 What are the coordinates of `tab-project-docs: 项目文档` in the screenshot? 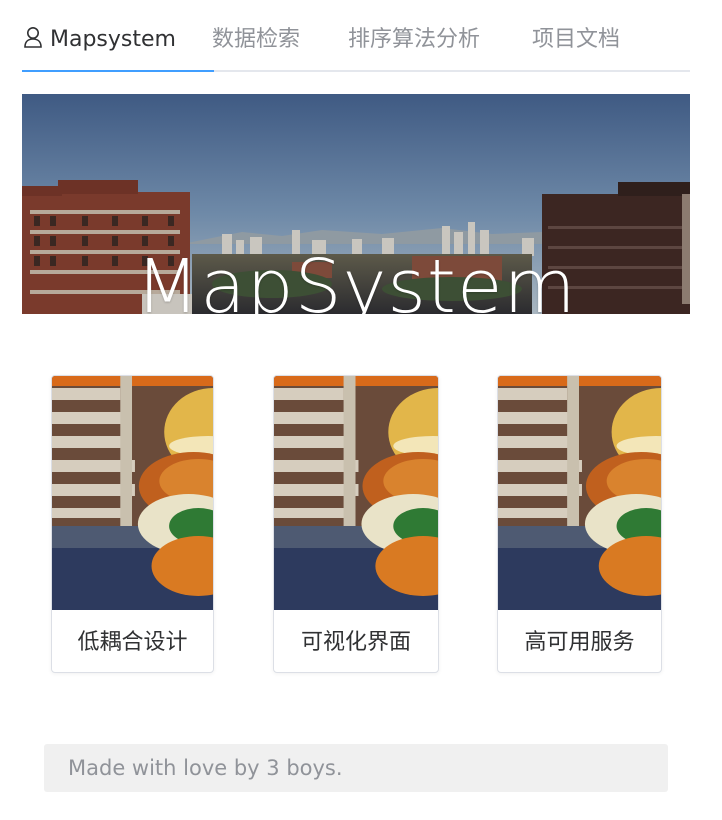 It's located at (576, 40).